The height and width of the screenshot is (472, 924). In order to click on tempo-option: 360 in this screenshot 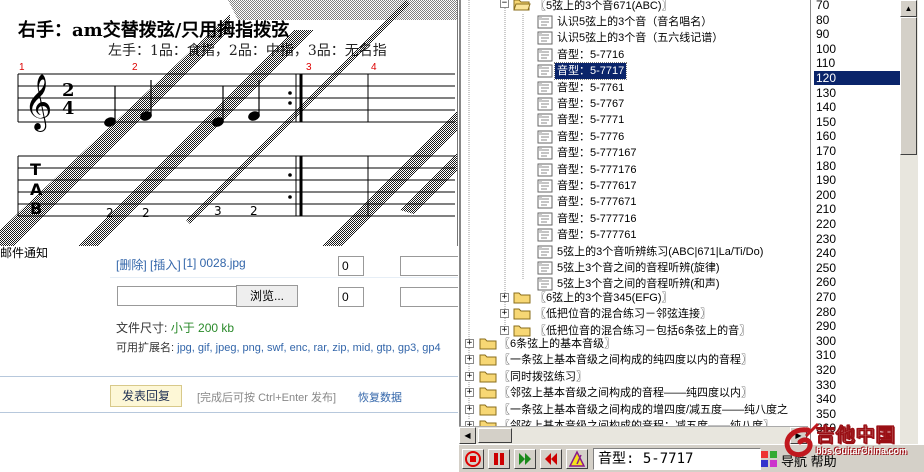, I will do `click(859, 428)`.